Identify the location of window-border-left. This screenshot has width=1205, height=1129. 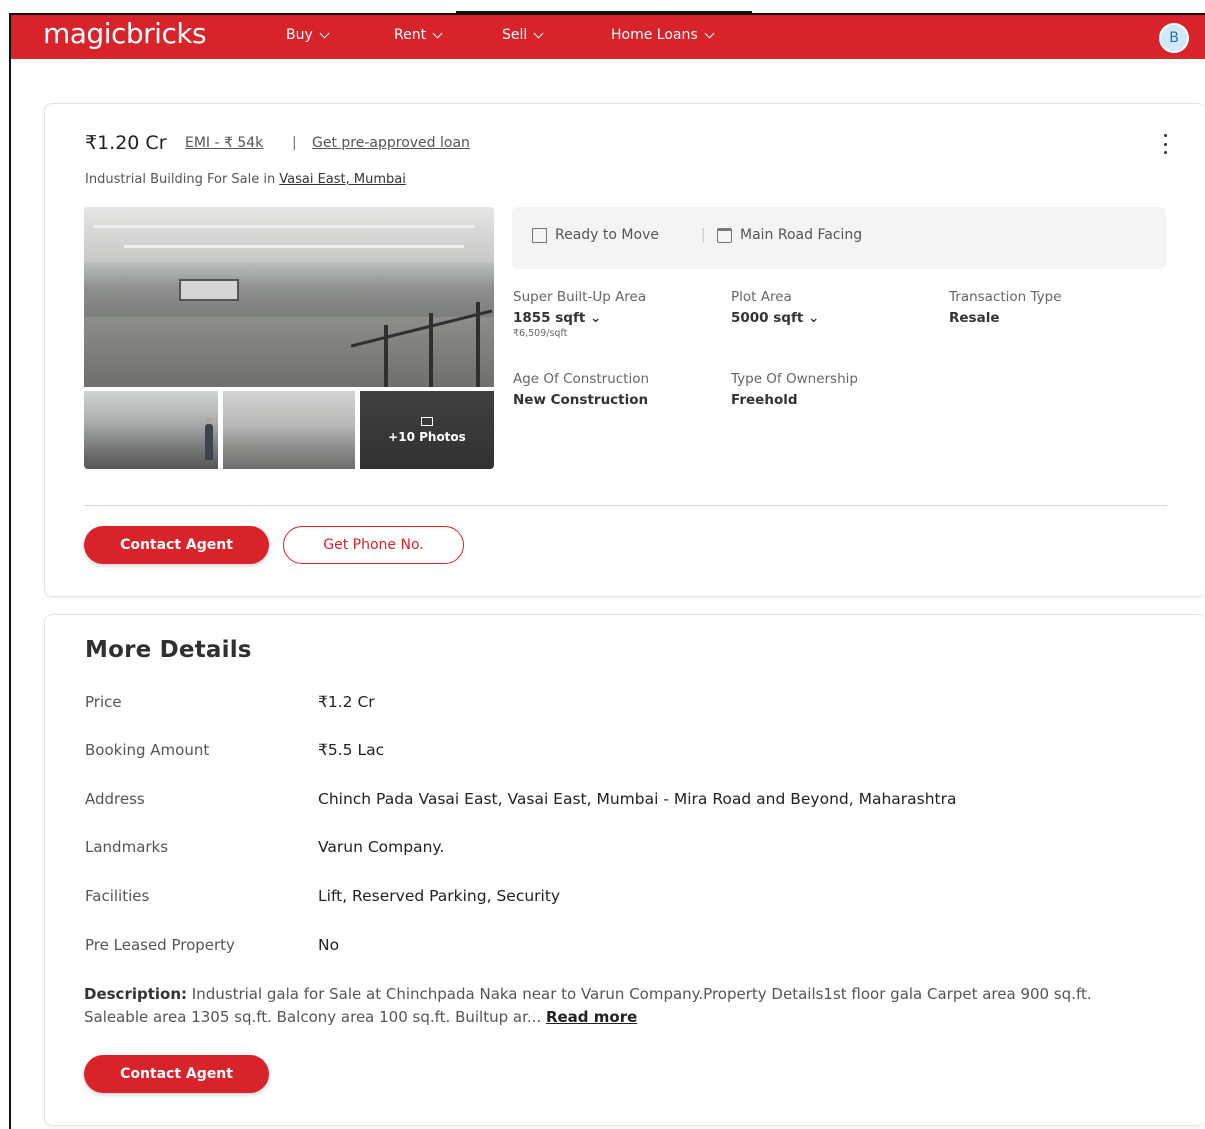
(10, 571).